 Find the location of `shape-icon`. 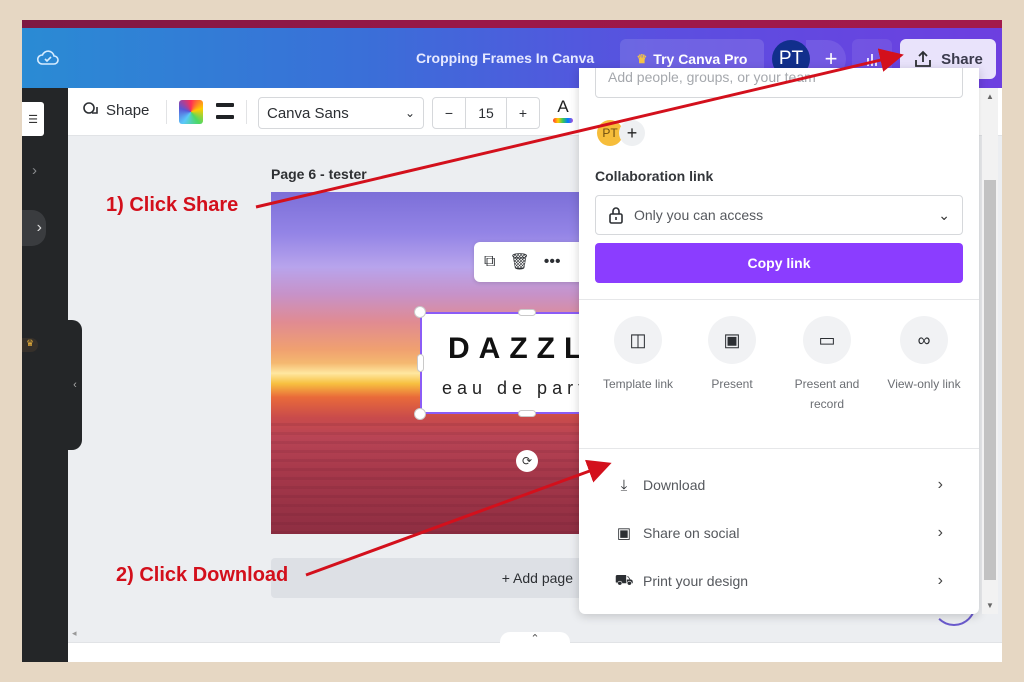

shape-icon is located at coordinates (90, 108).